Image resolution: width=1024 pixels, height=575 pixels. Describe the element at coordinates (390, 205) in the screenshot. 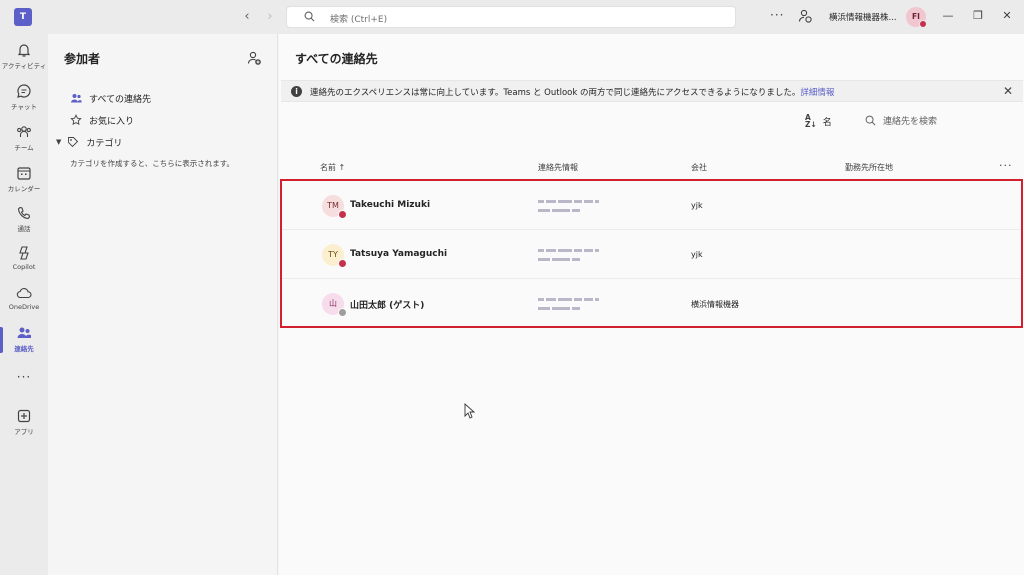

I see `contact-name: Takeuchi Mizuki` at that location.